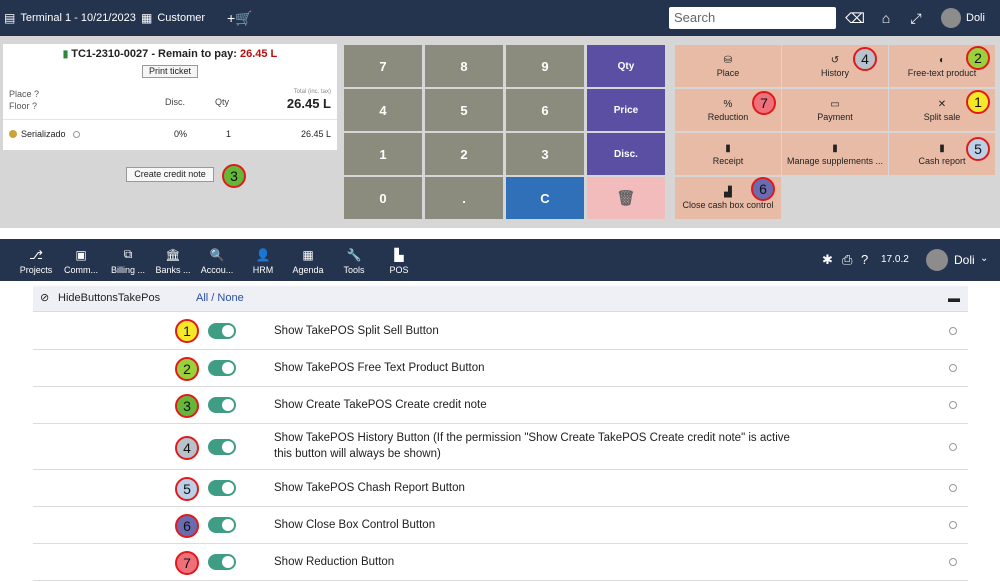 The width and height of the screenshot is (1000, 582). What do you see at coordinates (356, 331) in the screenshot?
I see `setting-label-1: Show TakePOS Split Sell Button` at bounding box center [356, 331].